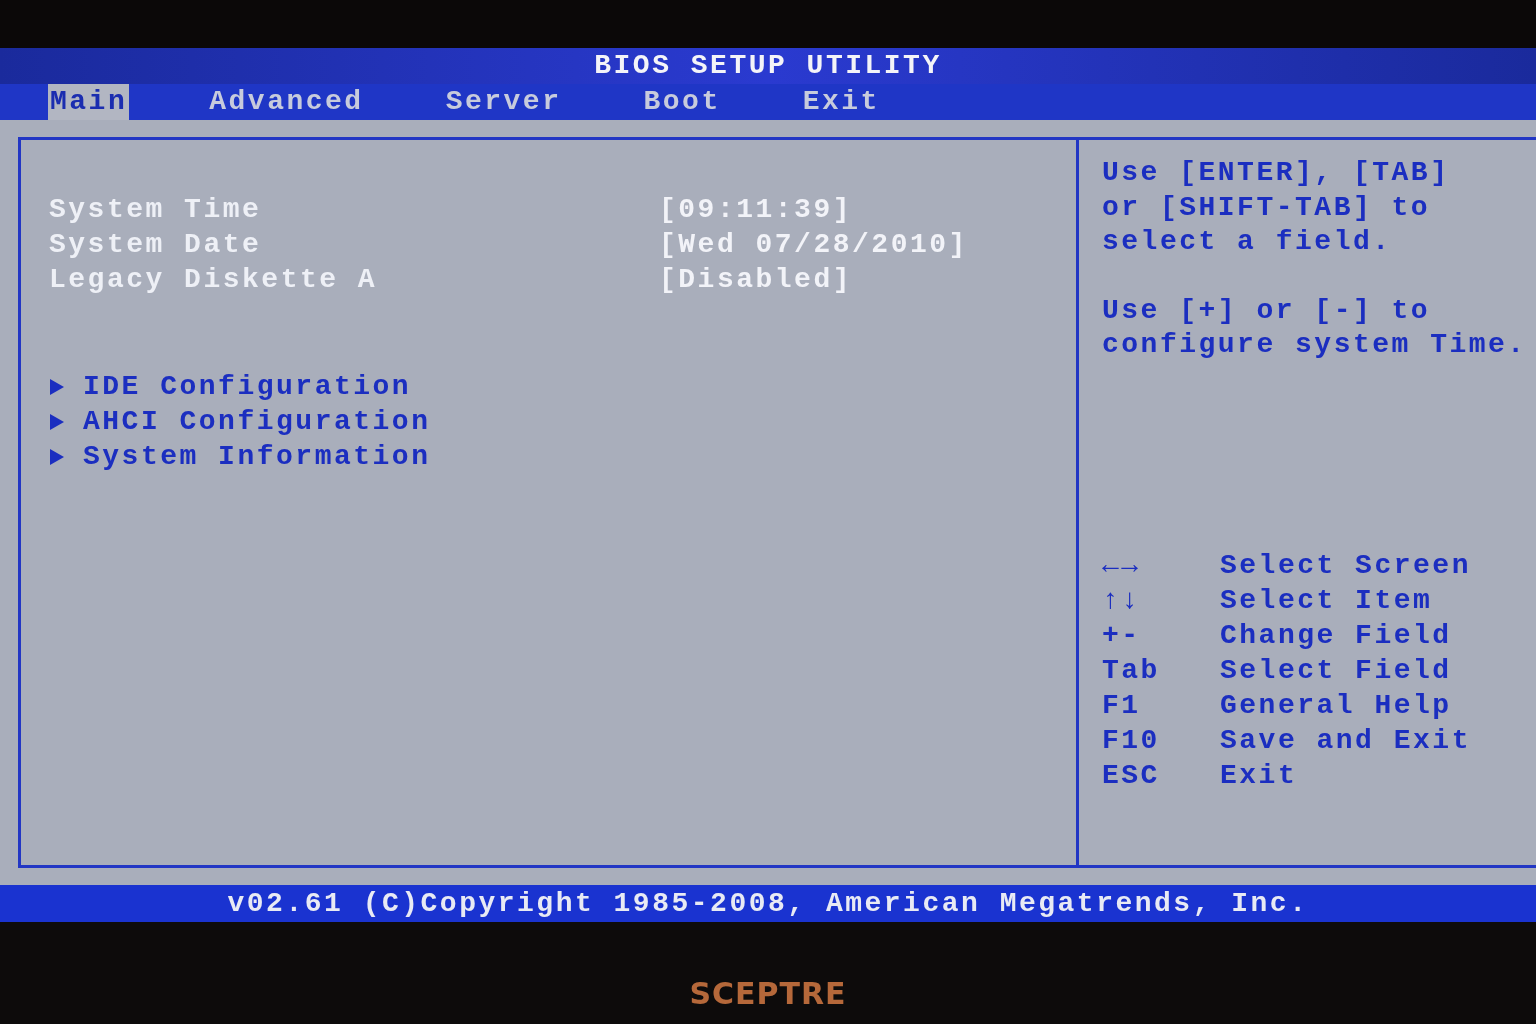 This screenshot has height=1024, width=1536. What do you see at coordinates (503, 102) in the screenshot?
I see `menu-tab: Server` at bounding box center [503, 102].